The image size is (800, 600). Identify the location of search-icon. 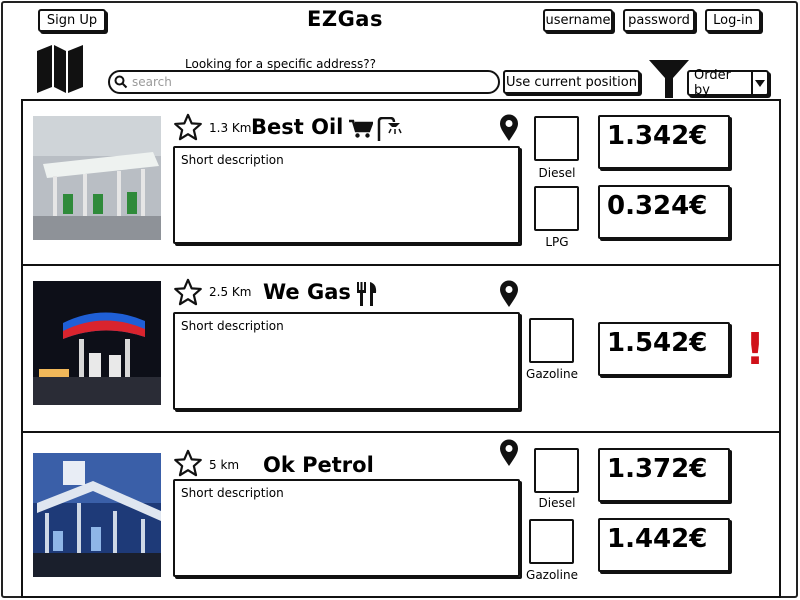
(121, 82).